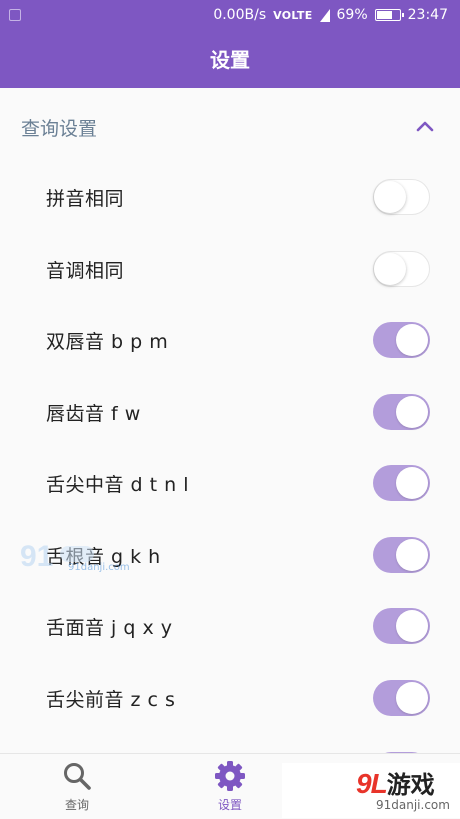 Image resolution: width=460 pixels, height=819 pixels. What do you see at coordinates (109, 628) in the screenshot?
I see `setting-label: 舌面音 j q x y` at bounding box center [109, 628].